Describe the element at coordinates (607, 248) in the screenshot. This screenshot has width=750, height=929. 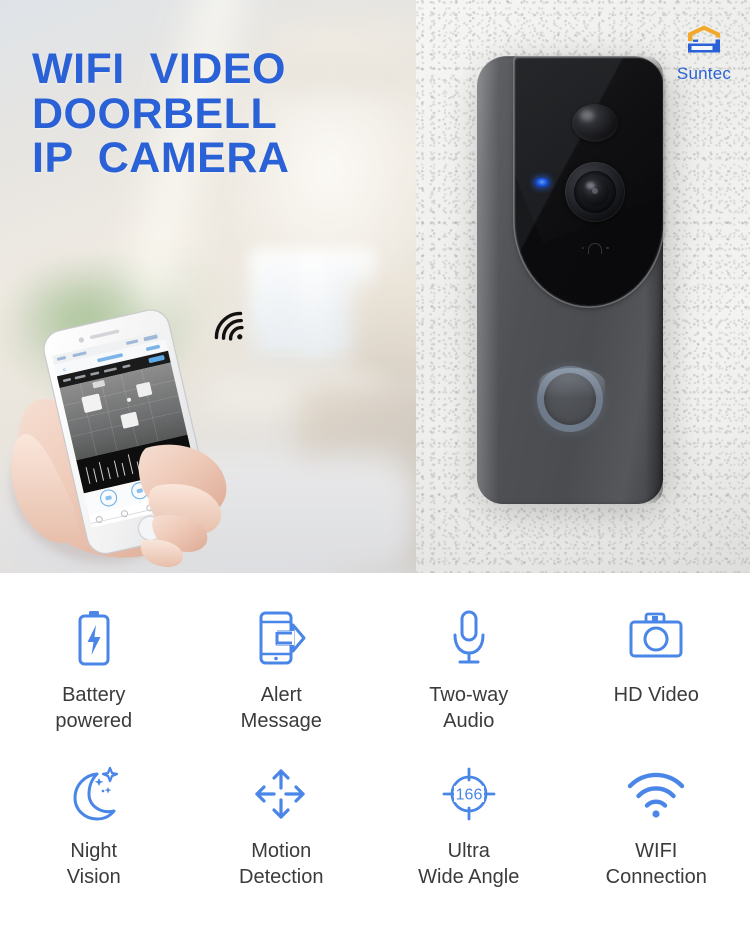
I see `speaker-dot-right` at that location.